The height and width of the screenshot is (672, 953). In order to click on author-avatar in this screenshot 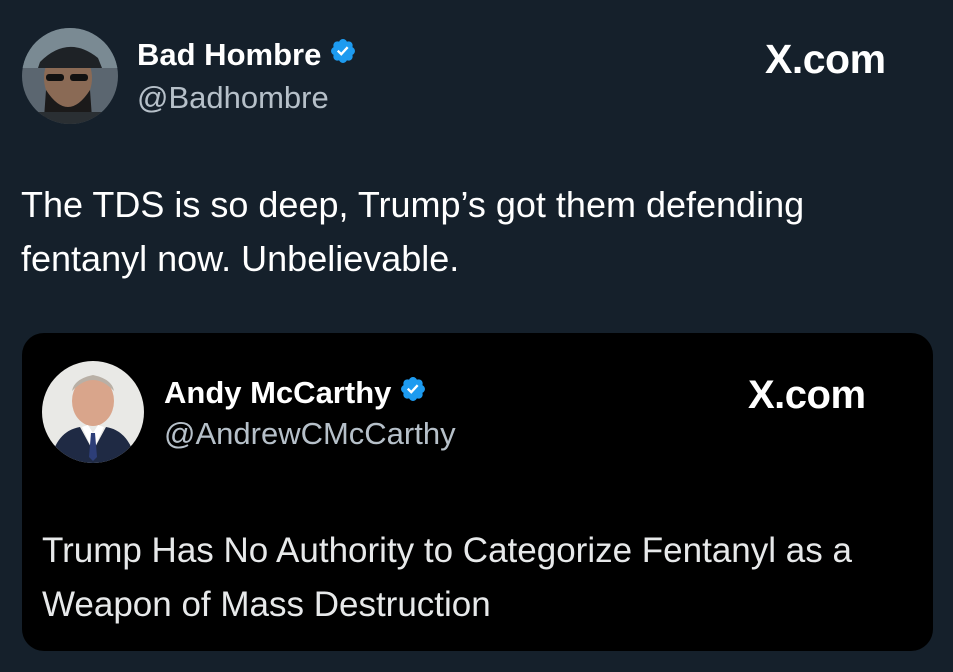, I will do `click(70, 76)`.